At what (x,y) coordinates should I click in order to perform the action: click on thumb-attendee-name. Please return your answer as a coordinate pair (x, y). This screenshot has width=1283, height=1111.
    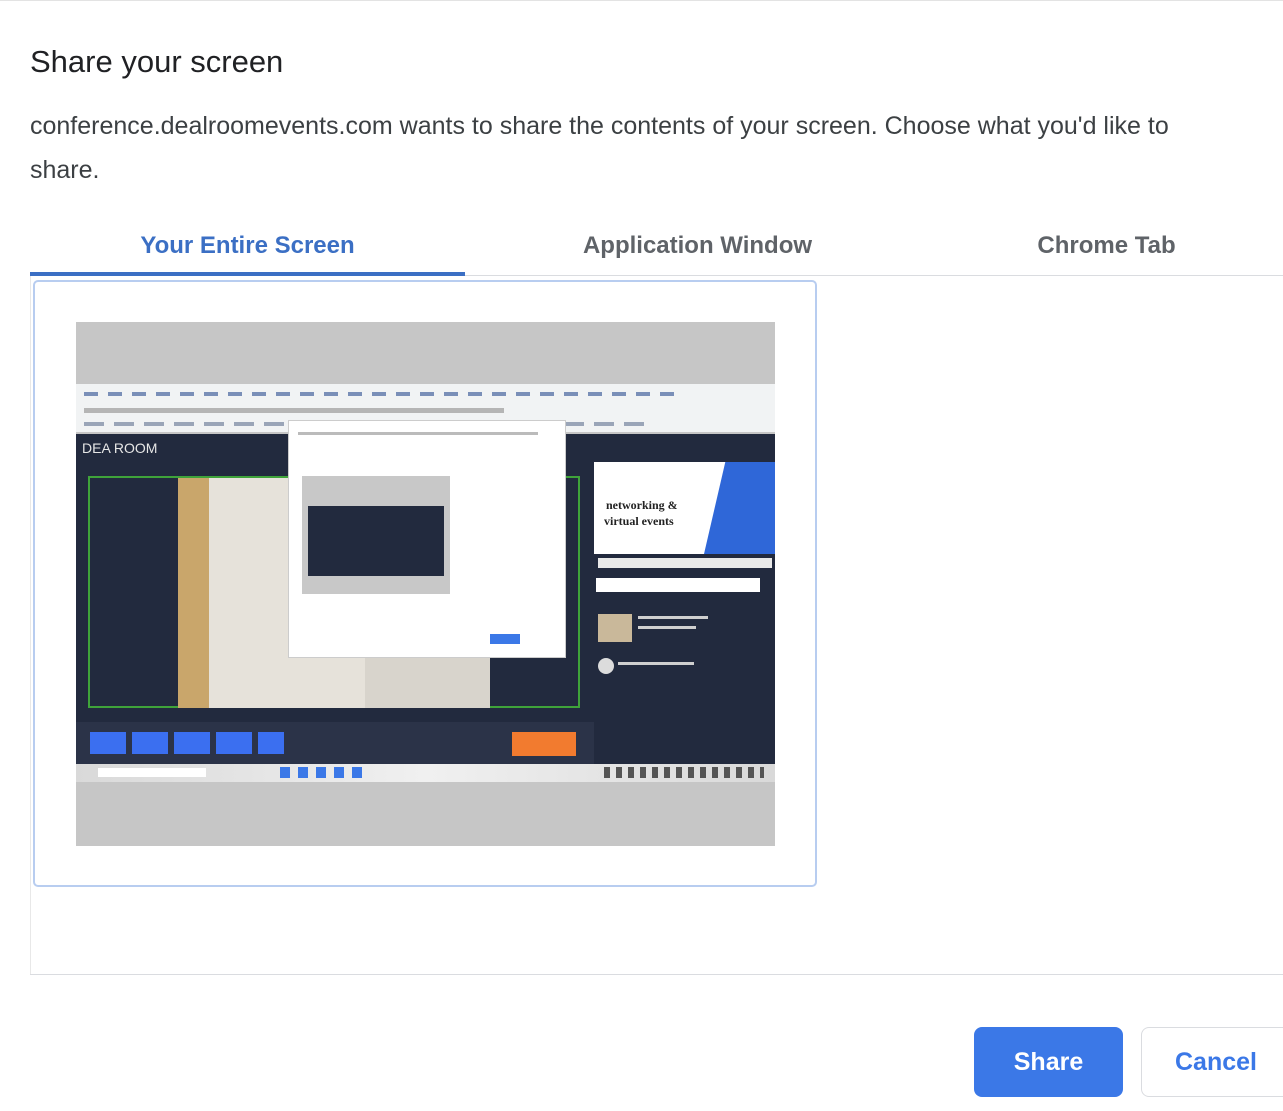
    Looking at the image, I should click on (673, 617).